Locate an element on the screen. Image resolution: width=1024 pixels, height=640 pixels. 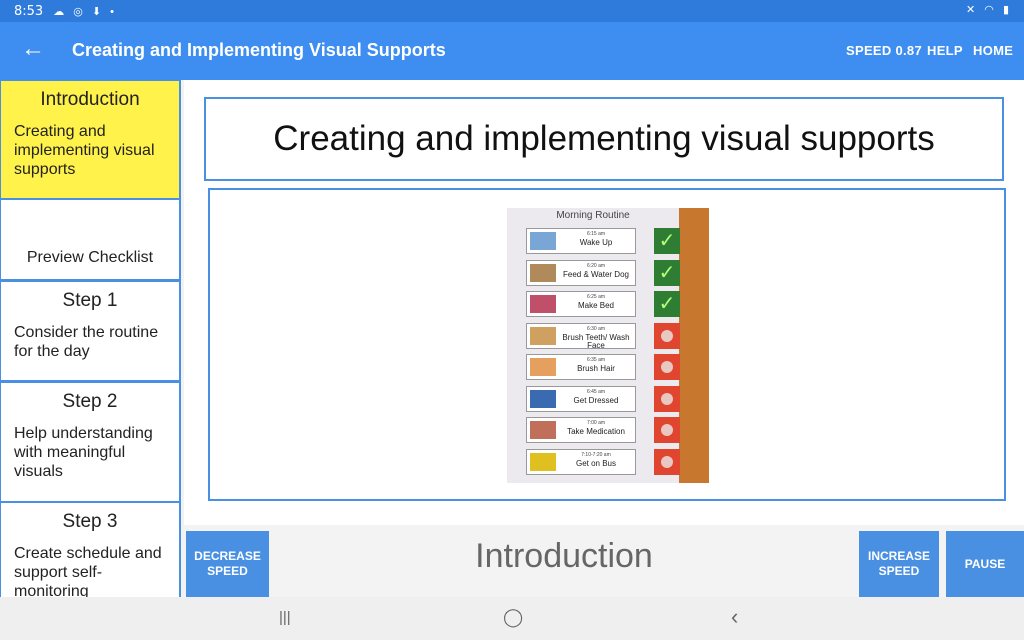
schedule-card: 6:15 am Wake Up is located at coordinates (581, 241).